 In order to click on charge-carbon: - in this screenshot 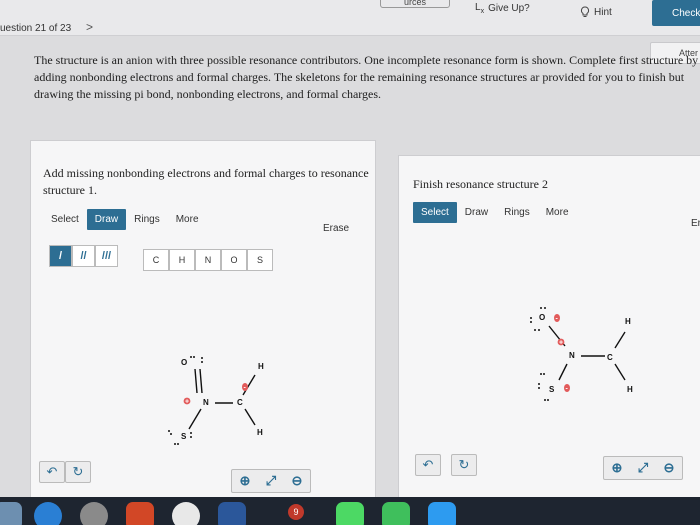, I will do `click(245, 387)`.